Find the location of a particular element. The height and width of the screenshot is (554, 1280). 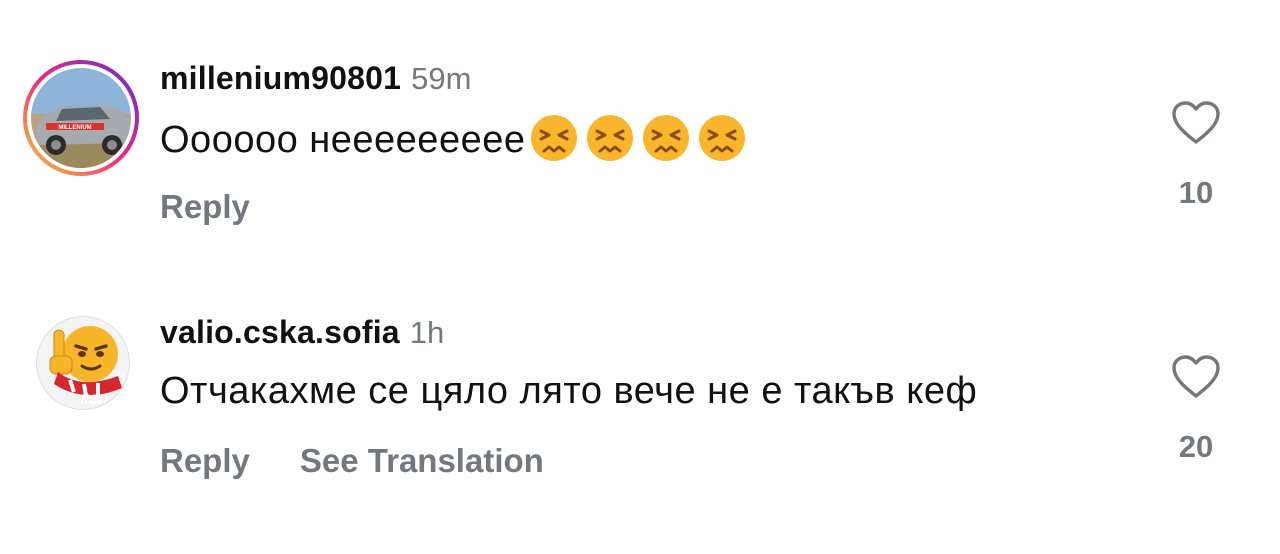

avatar: MILLENIUM is located at coordinates (81, 118).